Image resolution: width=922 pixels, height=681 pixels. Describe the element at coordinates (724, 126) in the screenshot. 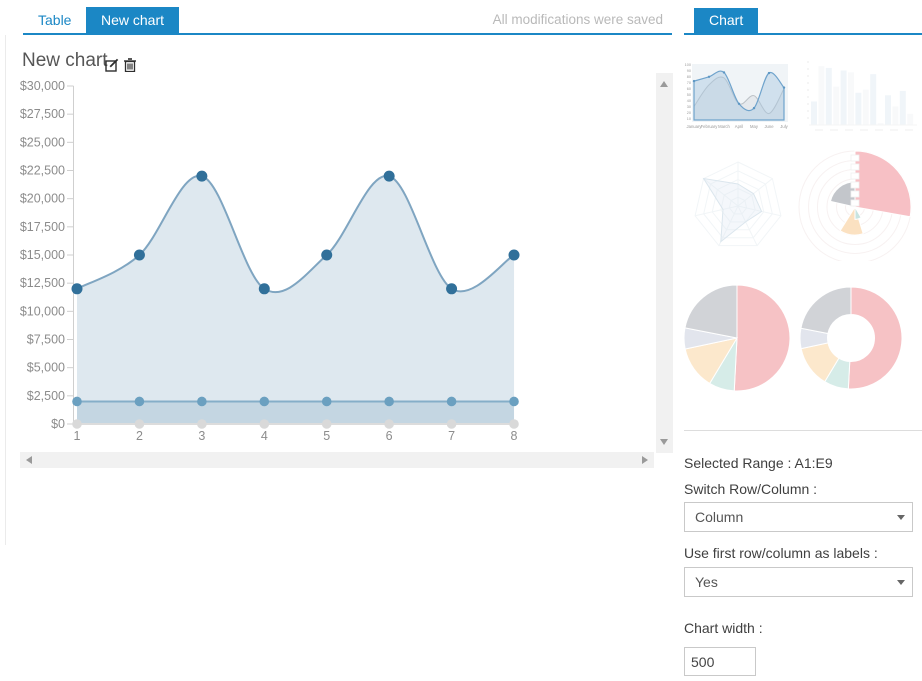

I see `svg-text: March` at that location.